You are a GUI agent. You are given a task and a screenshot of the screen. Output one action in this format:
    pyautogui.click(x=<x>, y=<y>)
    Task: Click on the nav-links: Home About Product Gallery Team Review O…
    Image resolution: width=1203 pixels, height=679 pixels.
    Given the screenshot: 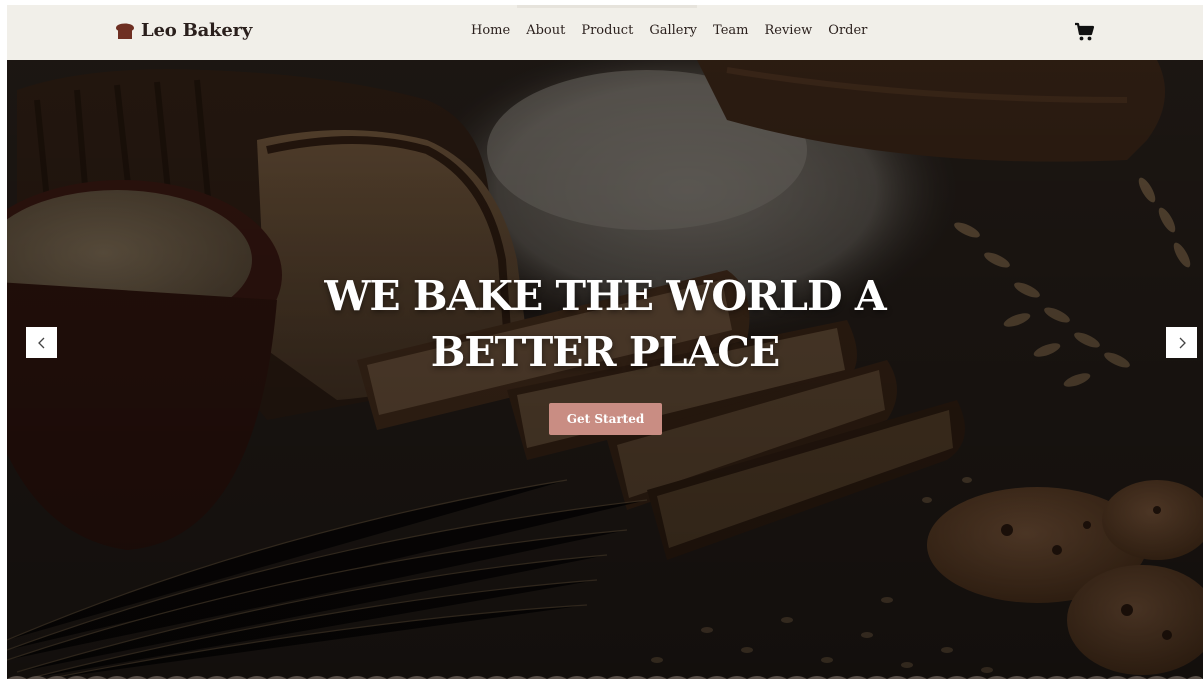 What is the action you would take?
    pyautogui.click(x=669, y=30)
    